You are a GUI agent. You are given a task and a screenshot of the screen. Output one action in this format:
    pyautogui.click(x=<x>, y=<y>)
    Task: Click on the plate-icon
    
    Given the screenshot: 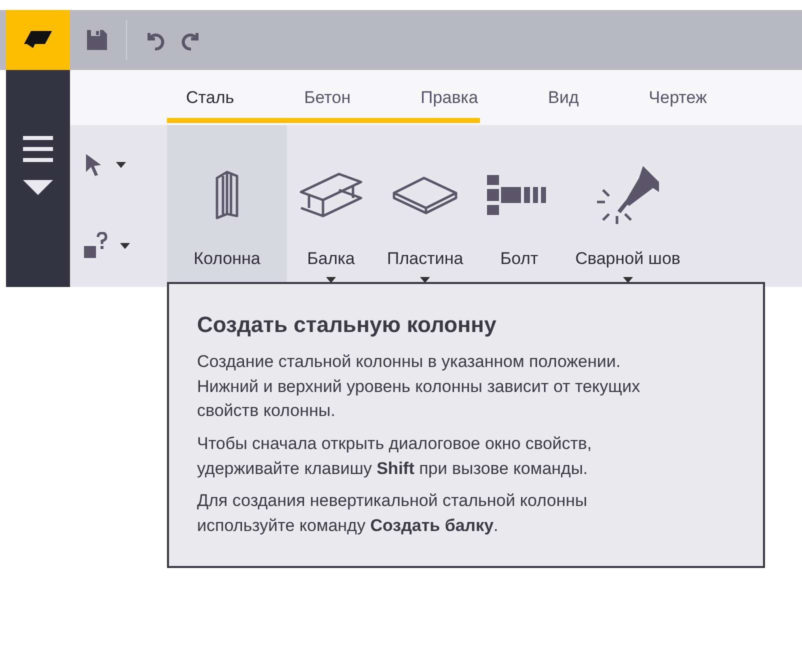 What is the action you would take?
    pyautogui.click(x=425, y=195)
    